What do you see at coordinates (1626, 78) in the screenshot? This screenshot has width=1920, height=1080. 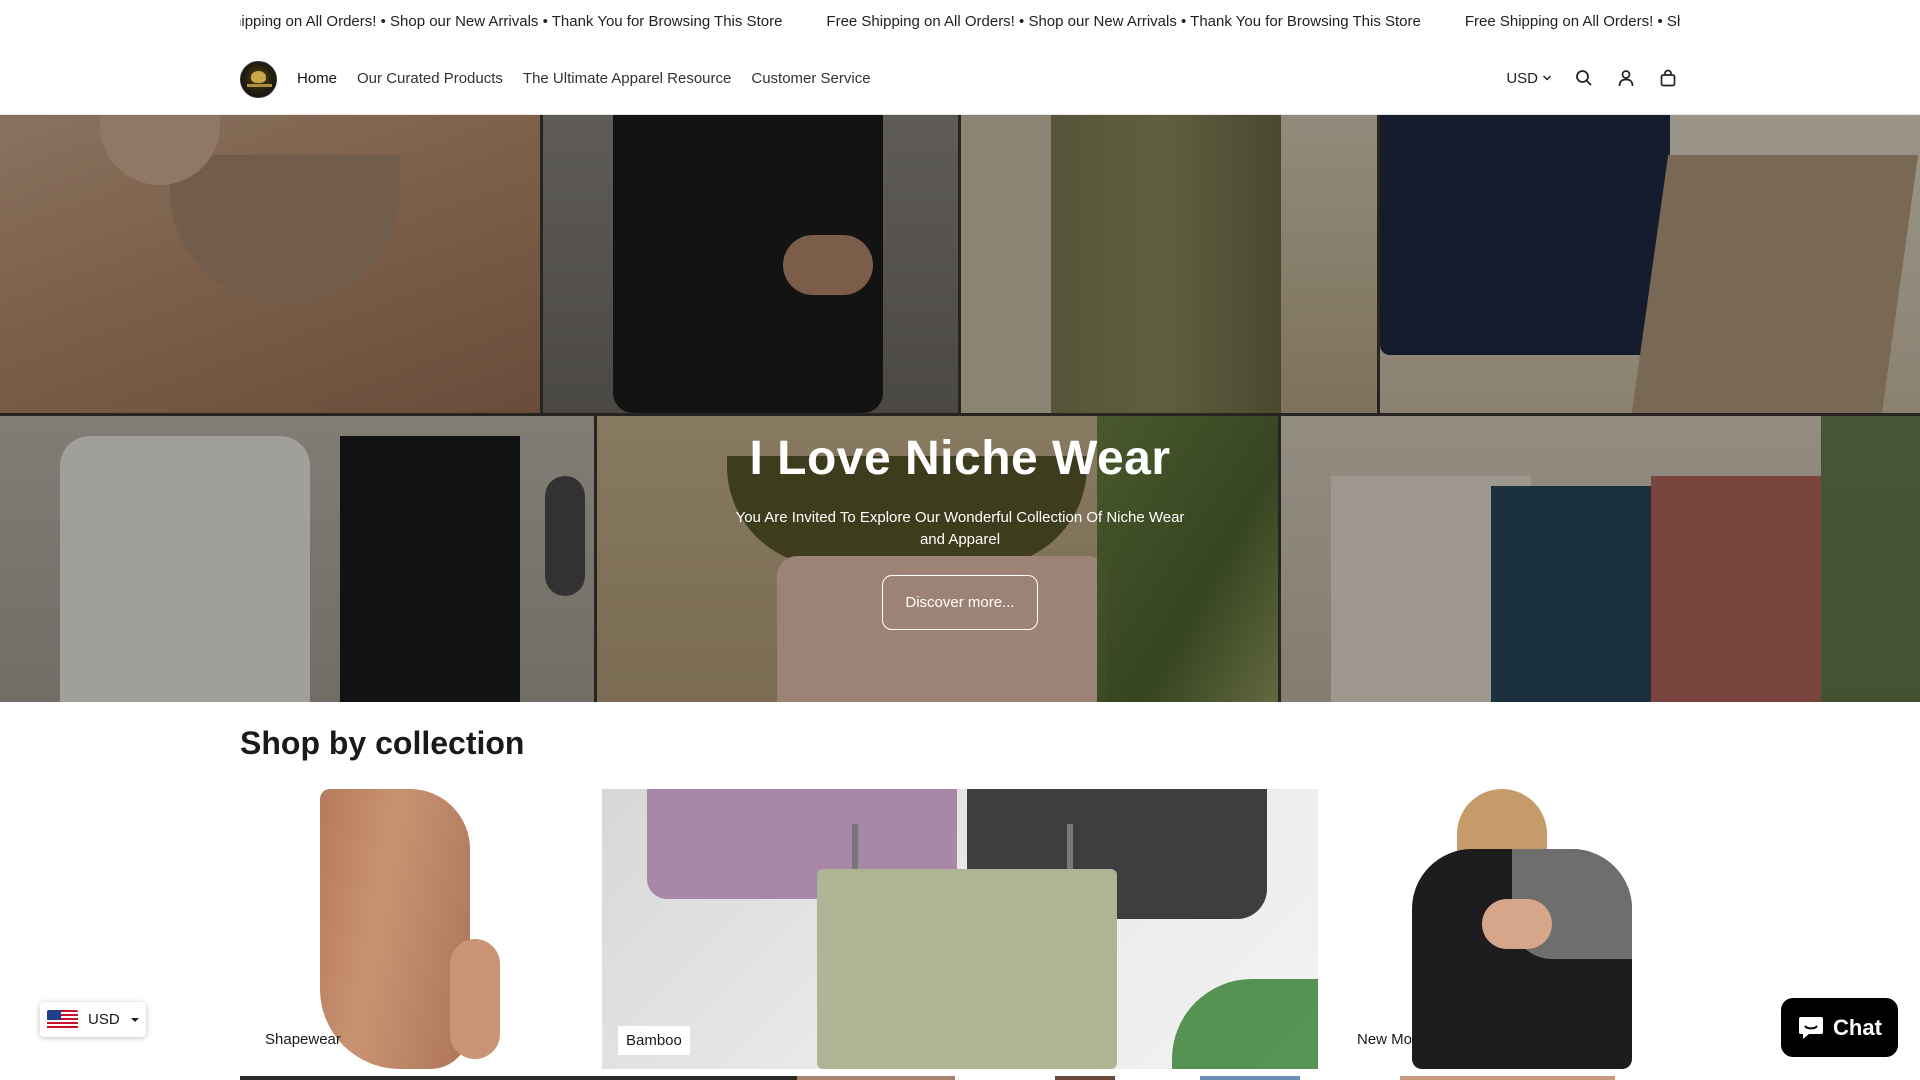 I see `account-icon` at bounding box center [1626, 78].